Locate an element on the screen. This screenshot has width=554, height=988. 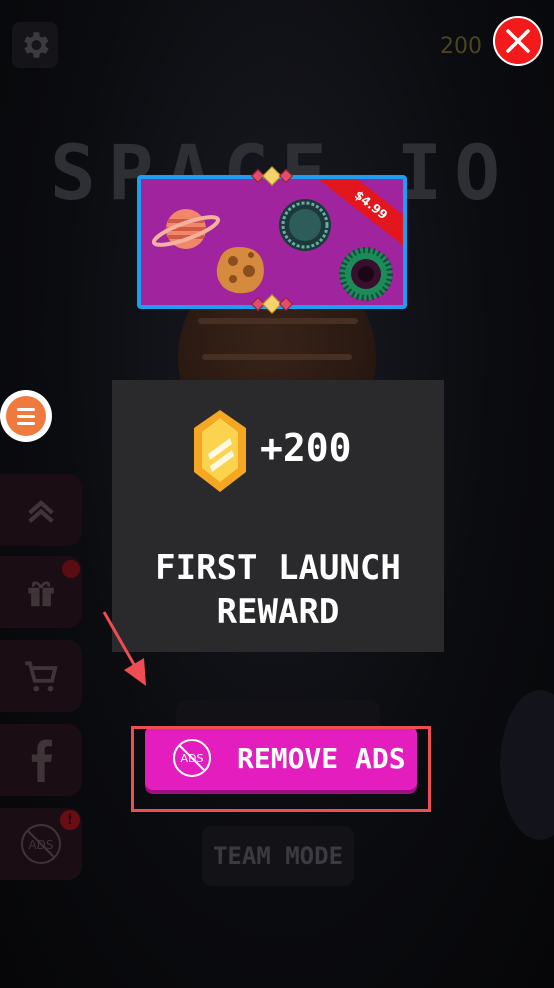
facebook-icon is located at coordinates (41, 760).